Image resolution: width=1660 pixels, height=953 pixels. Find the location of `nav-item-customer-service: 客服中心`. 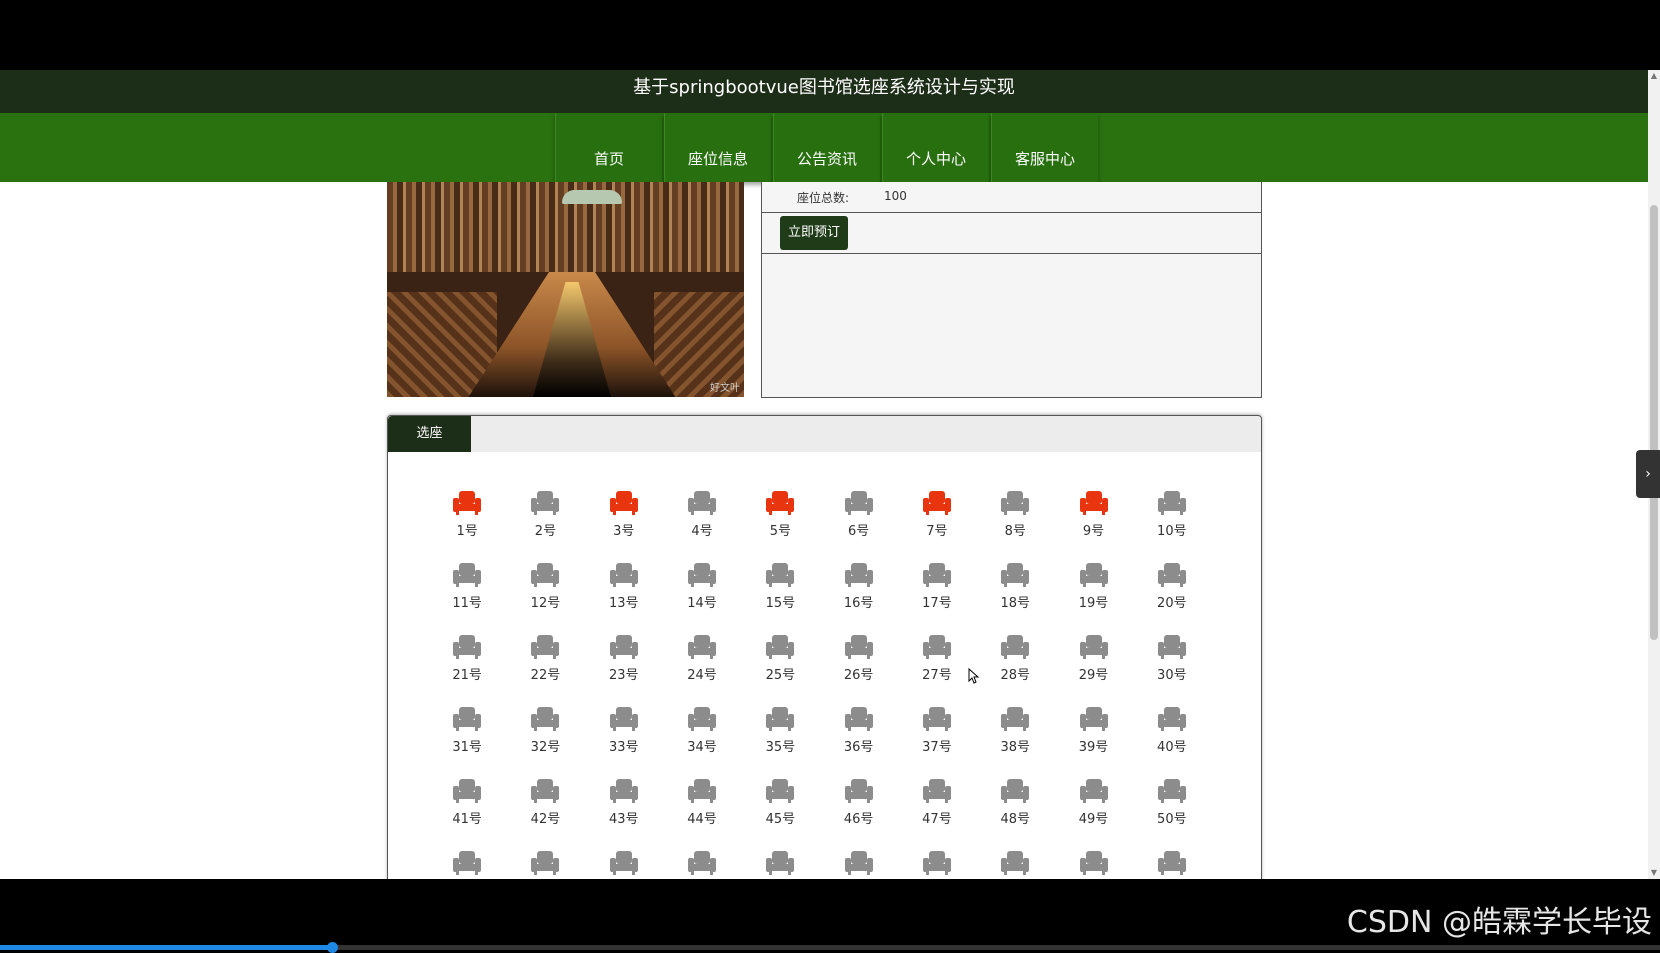

nav-item-customer-service: 客服中心 is located at coordinates (1044, 147).